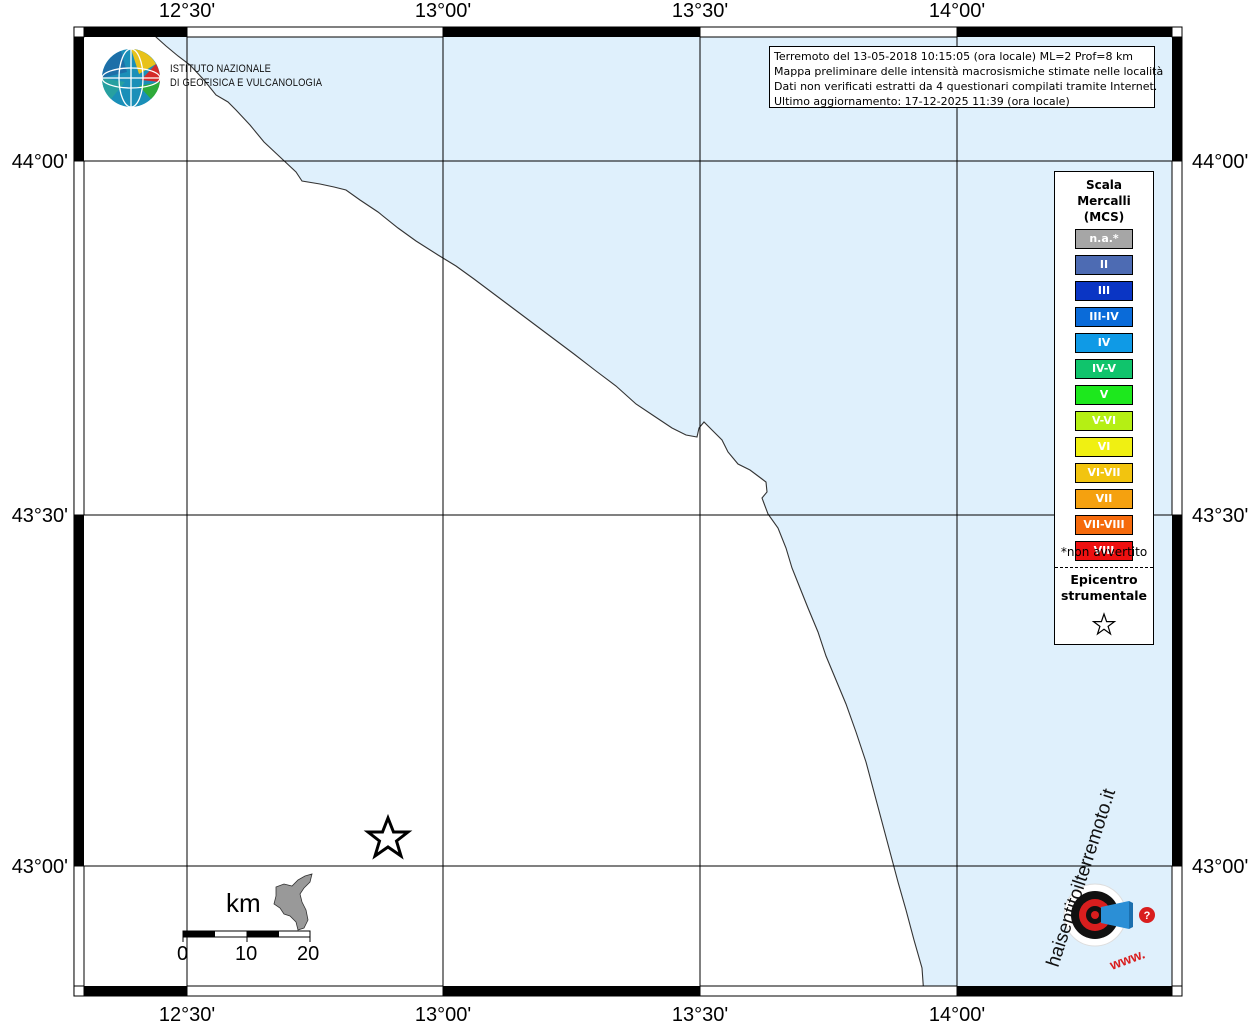 This screenshot has height=1024, width=1256. Describe the element at coordinates (183, 954) in the screenshot. I see `scale-tick-0: 0` at that location.